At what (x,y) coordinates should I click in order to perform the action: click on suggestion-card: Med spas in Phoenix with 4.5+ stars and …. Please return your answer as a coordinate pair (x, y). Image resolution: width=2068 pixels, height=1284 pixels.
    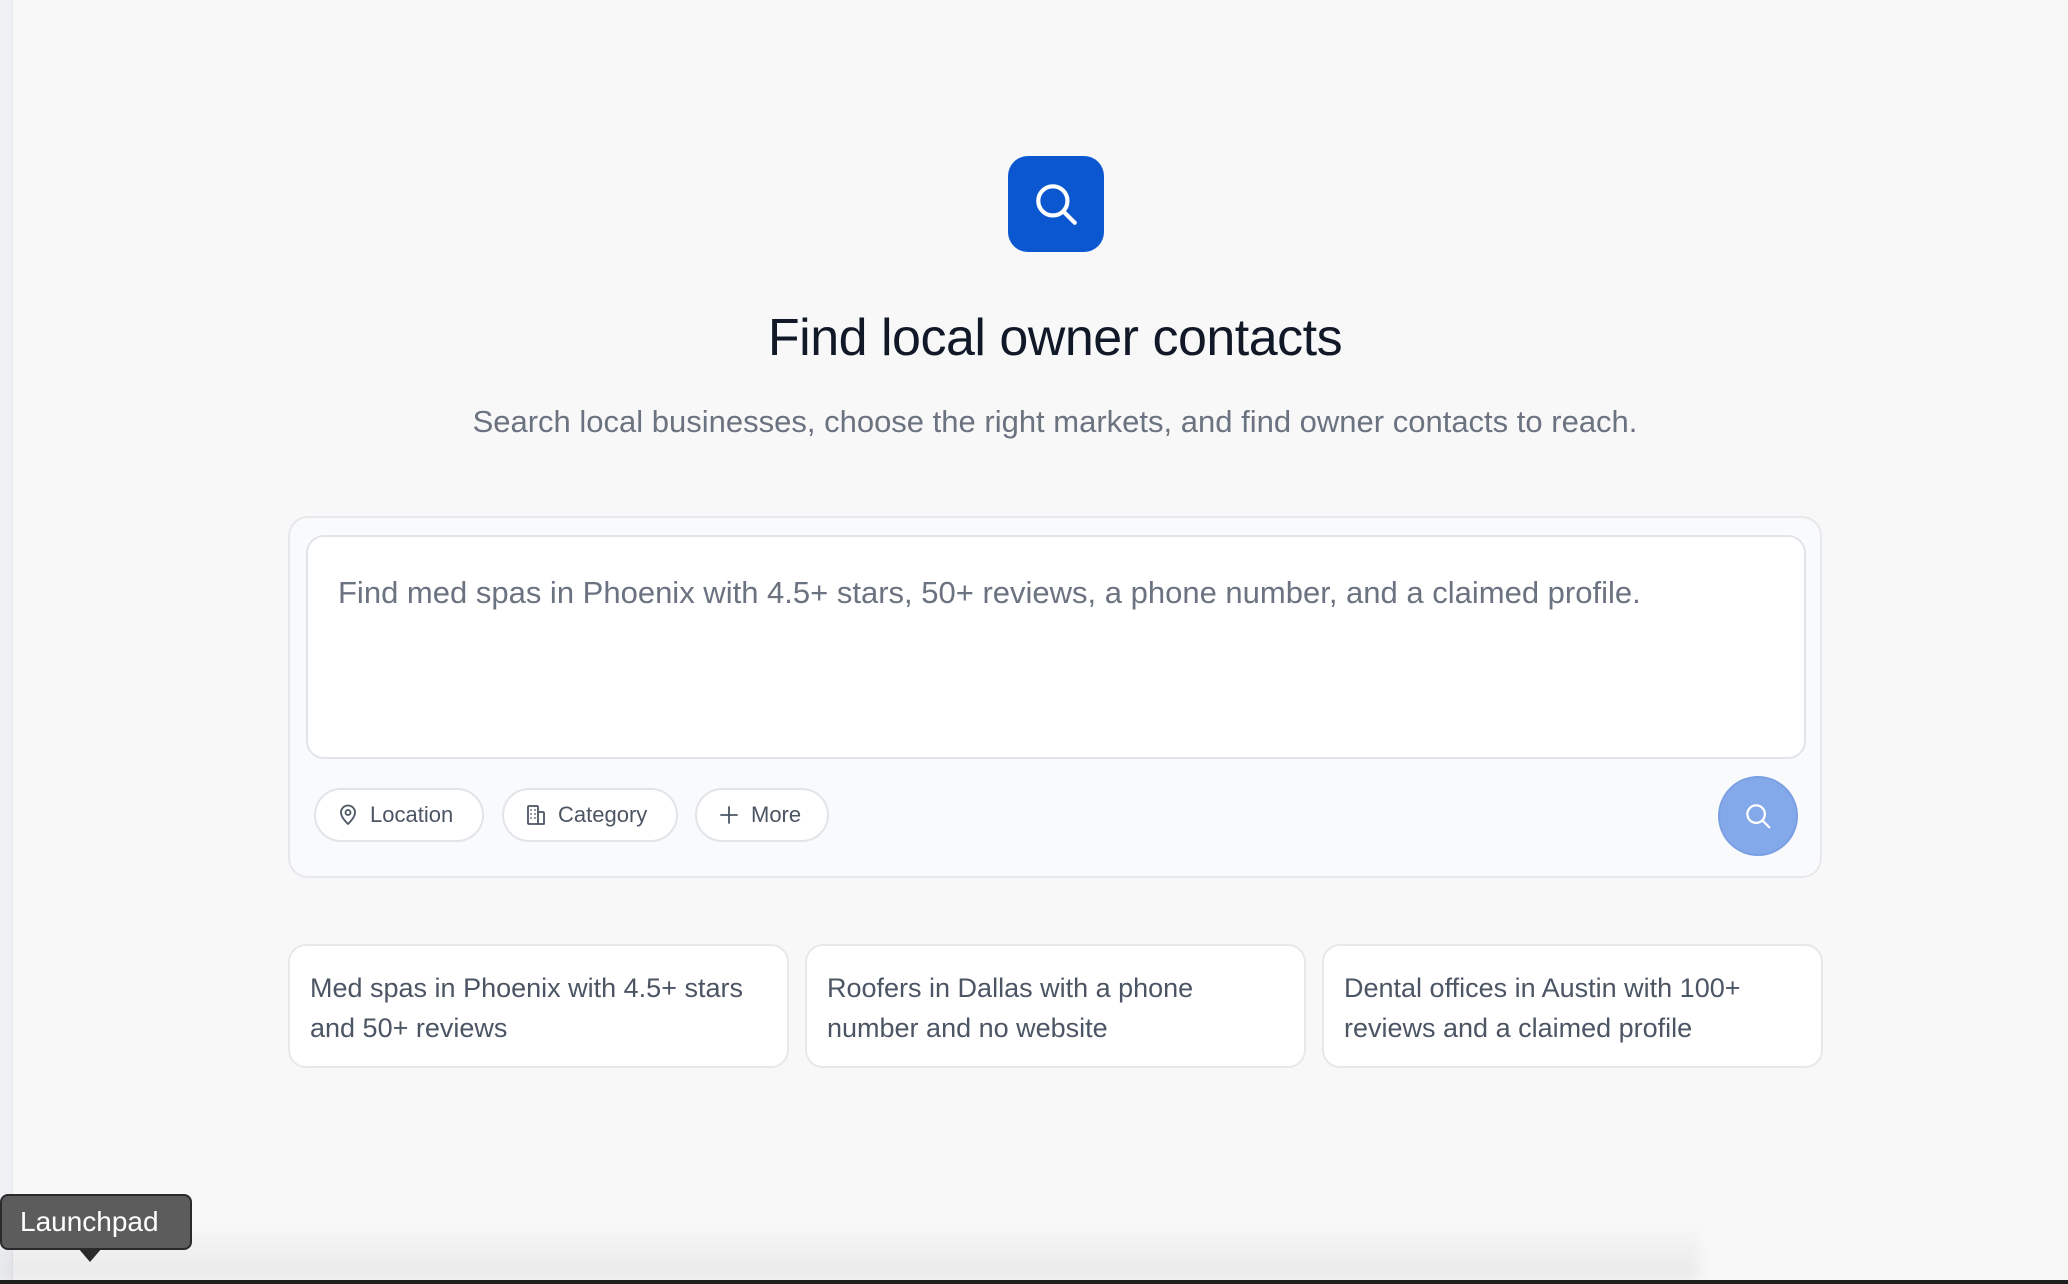
    Looking at the image, I should click on (538, 1006).